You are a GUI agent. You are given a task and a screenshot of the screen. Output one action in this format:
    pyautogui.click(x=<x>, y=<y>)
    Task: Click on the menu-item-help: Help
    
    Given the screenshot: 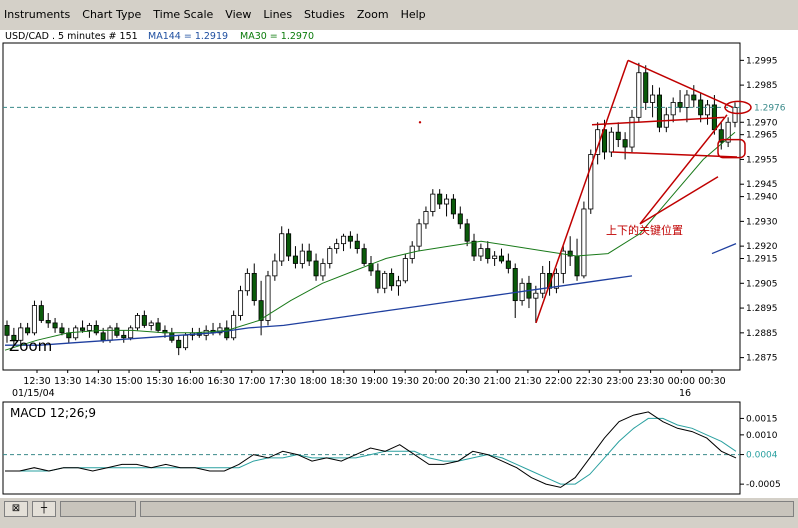 What is the action you would take?
    pyautogui.click(x=413, y=15)
    